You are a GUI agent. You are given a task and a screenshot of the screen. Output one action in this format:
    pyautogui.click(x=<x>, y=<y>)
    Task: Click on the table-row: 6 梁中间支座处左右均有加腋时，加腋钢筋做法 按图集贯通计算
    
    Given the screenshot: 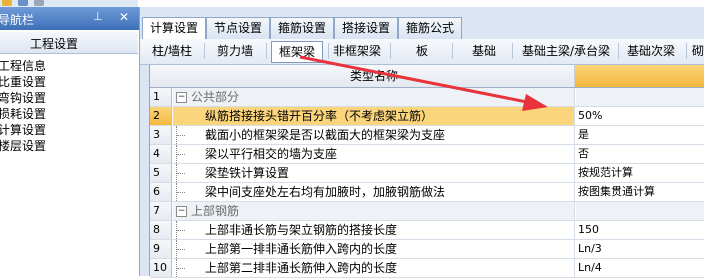 What is the action you would take?
    pyautogui.click(x=427, y=192)
    